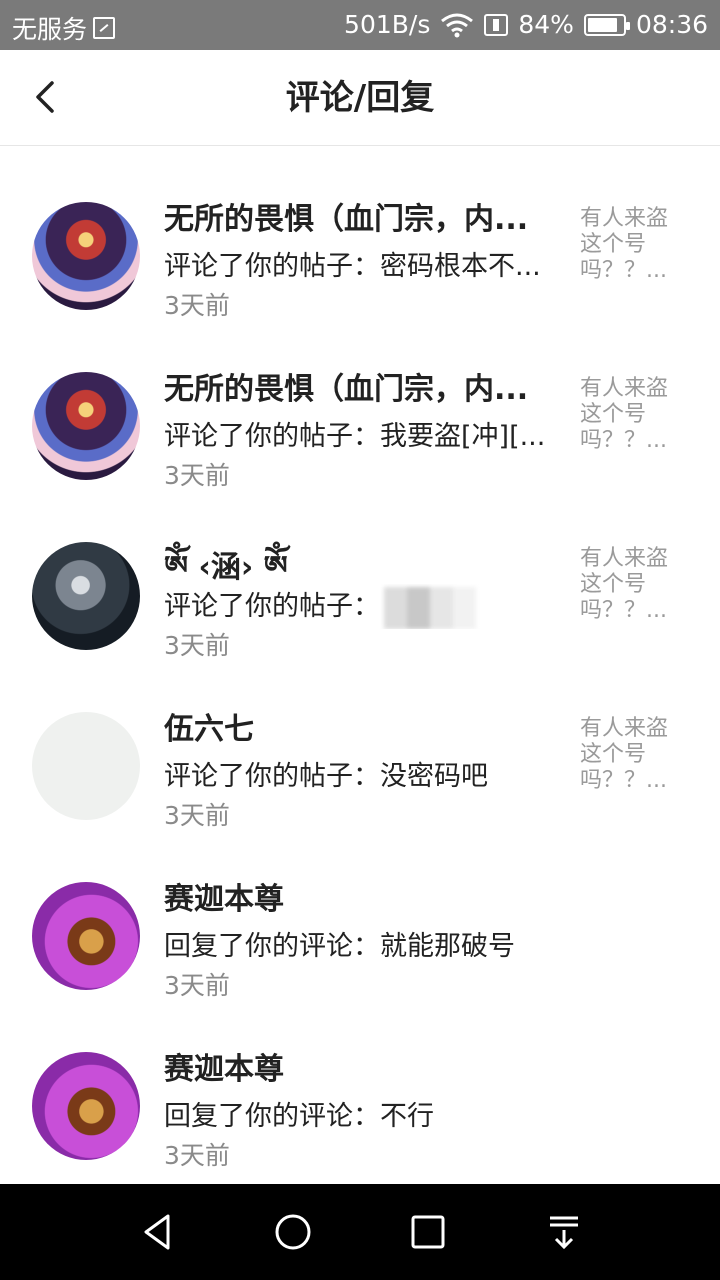 The width and height of the screenshot is (720, 1280). I want to click on blurred-image, so click(430, 607).